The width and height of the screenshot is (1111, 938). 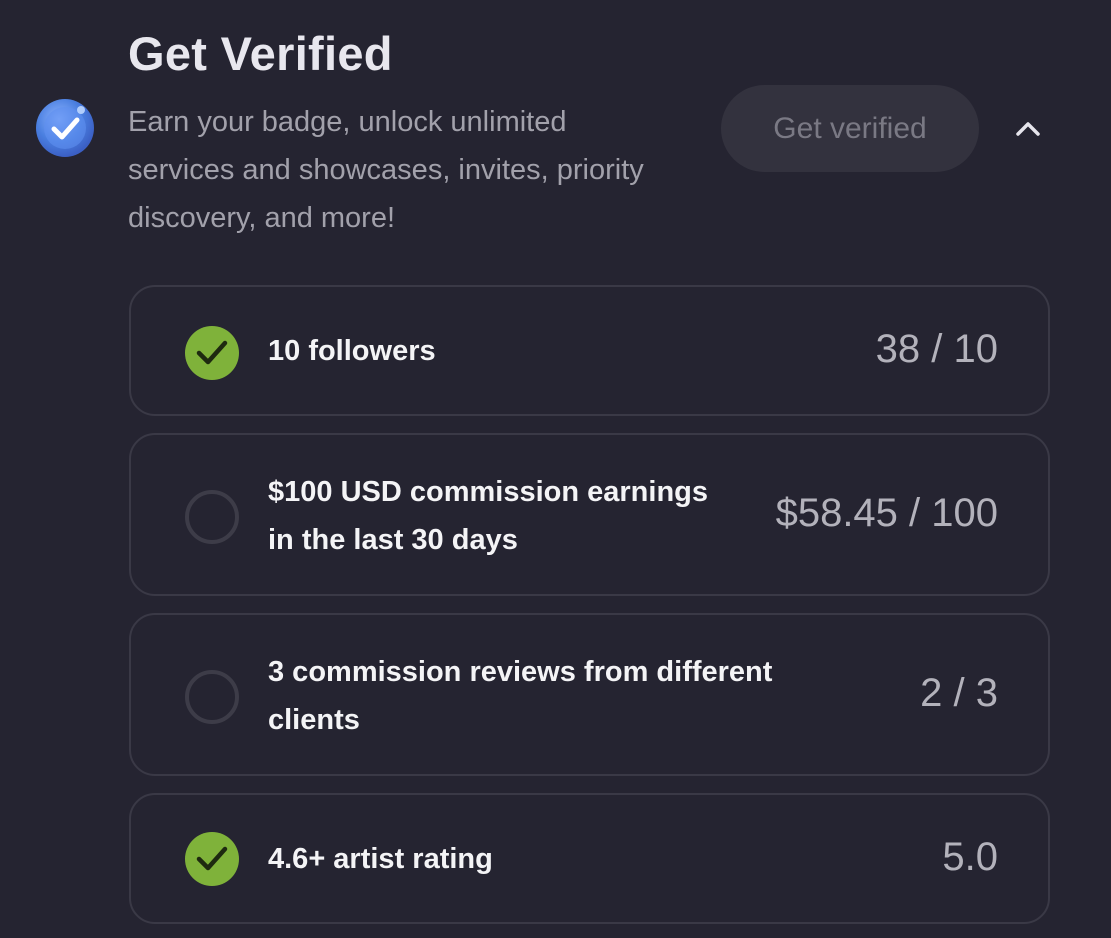 I want to click on requirement-card-rating: 4.6+ artist rating 5.0, so click(x=589, y=858).